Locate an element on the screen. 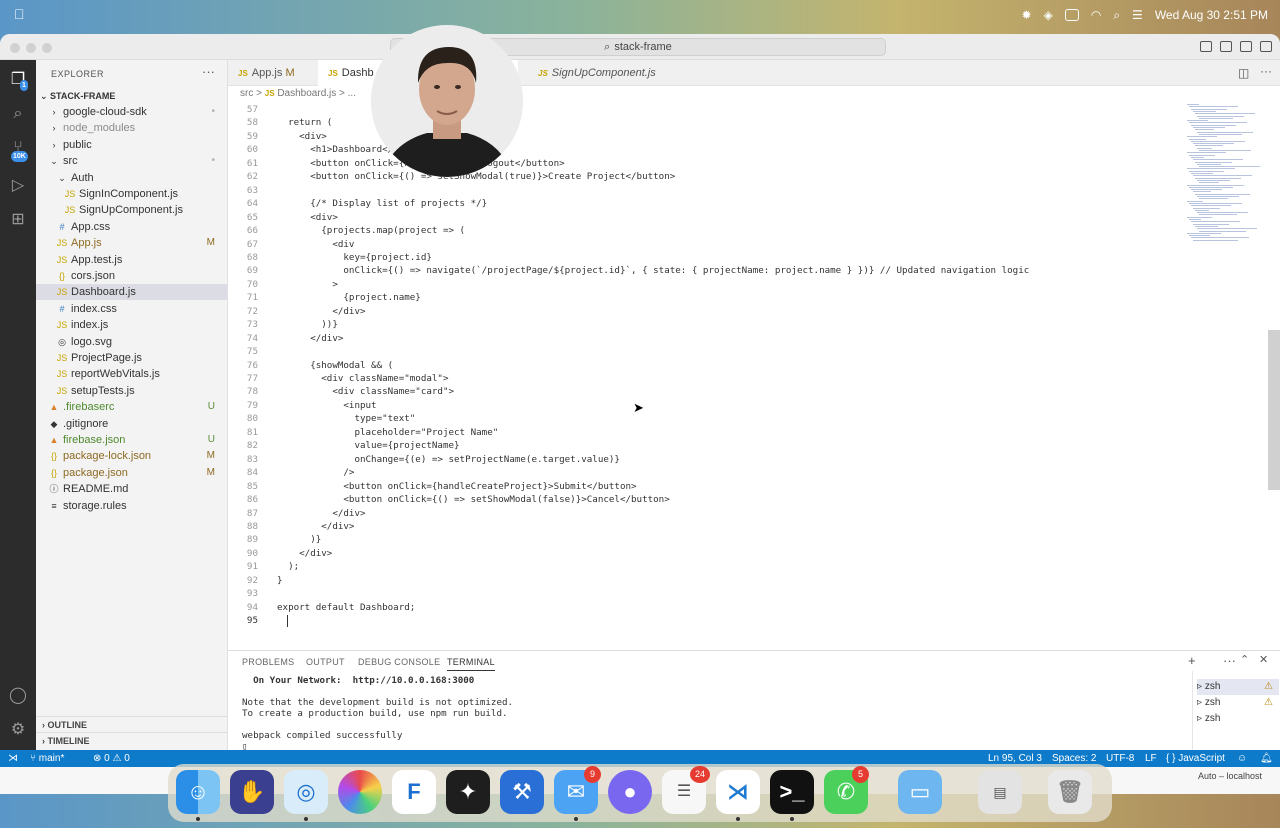 This screenshot has height=828, width=1280. file-tree-label: logo.svg is located at coordinates (91, 341).